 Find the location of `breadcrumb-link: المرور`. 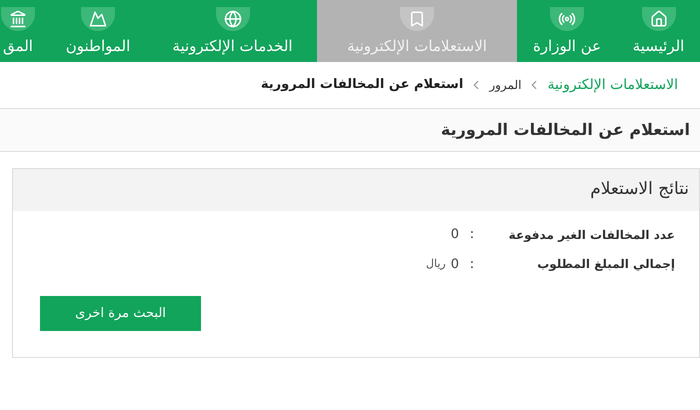

breadcrumb-link: المرور is located at coordinates (505, 85).